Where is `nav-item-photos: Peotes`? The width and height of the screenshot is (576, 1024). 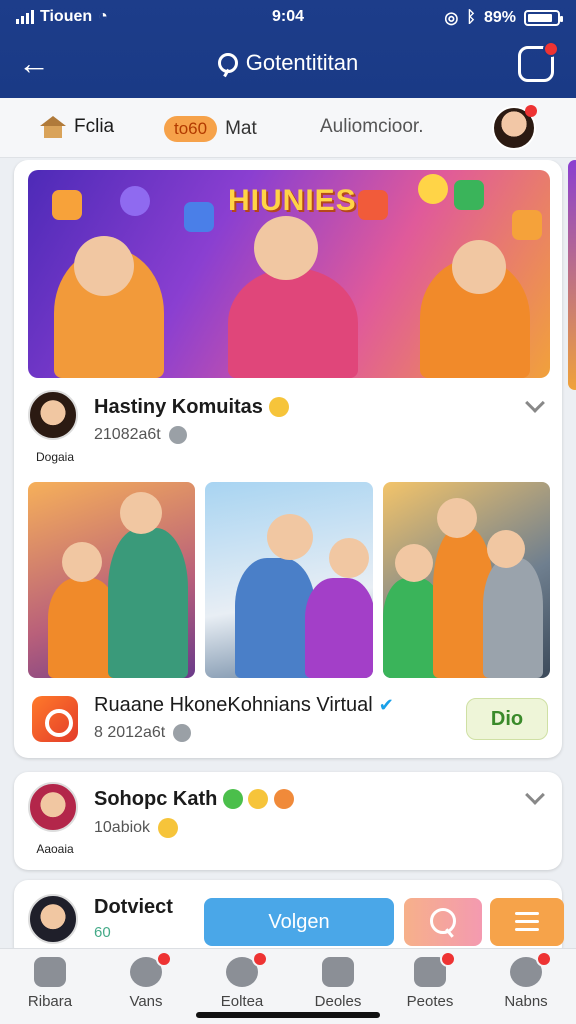
nav-item-photos: Peotes is located at coordinates (430, 980).